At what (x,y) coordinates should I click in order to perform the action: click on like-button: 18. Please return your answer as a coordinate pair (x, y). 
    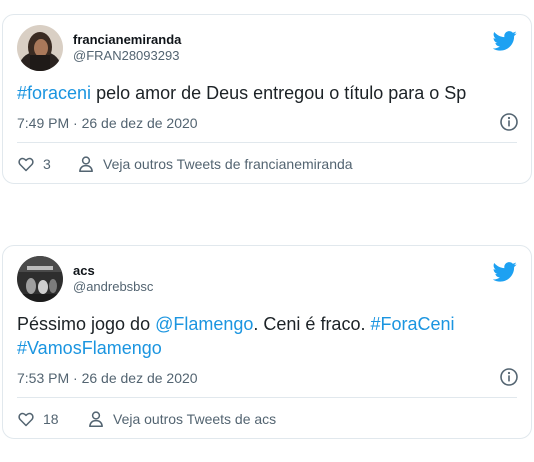
    Looking at the image, I should click on (42, 419).